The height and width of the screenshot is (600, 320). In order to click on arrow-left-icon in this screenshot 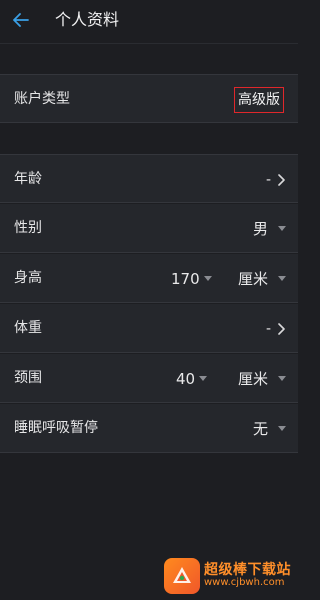, I will do `click(21, 20)`.